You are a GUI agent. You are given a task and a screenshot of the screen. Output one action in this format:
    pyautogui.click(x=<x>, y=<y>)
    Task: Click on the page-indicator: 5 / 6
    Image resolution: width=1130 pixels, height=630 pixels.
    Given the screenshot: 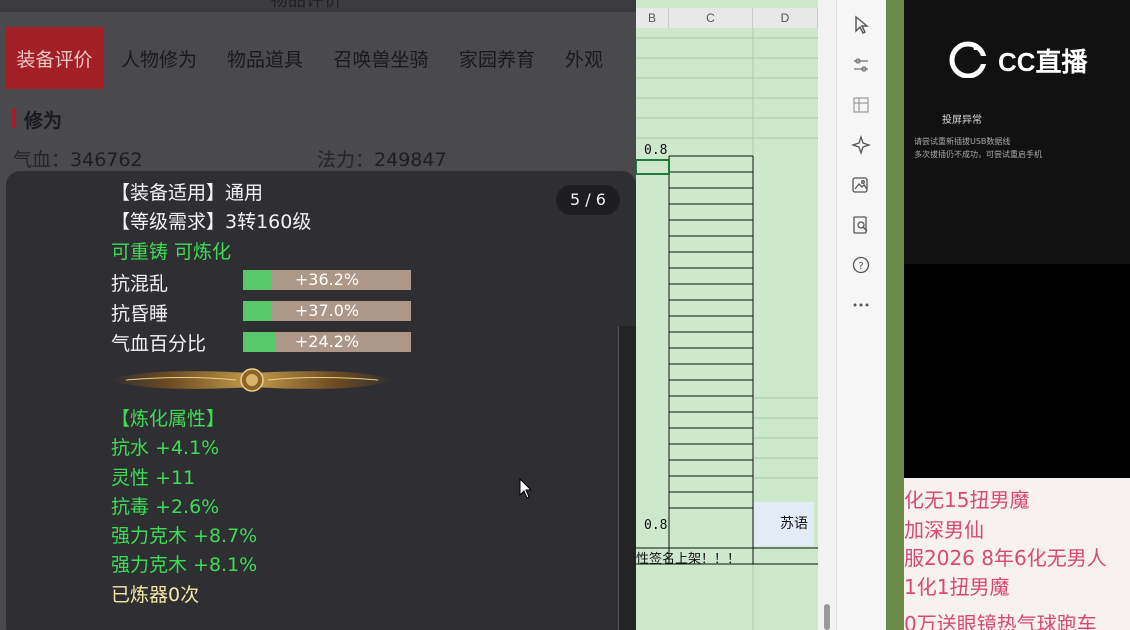 What is the action you would take?
    pyautogui.click(x=588, y=200)
    